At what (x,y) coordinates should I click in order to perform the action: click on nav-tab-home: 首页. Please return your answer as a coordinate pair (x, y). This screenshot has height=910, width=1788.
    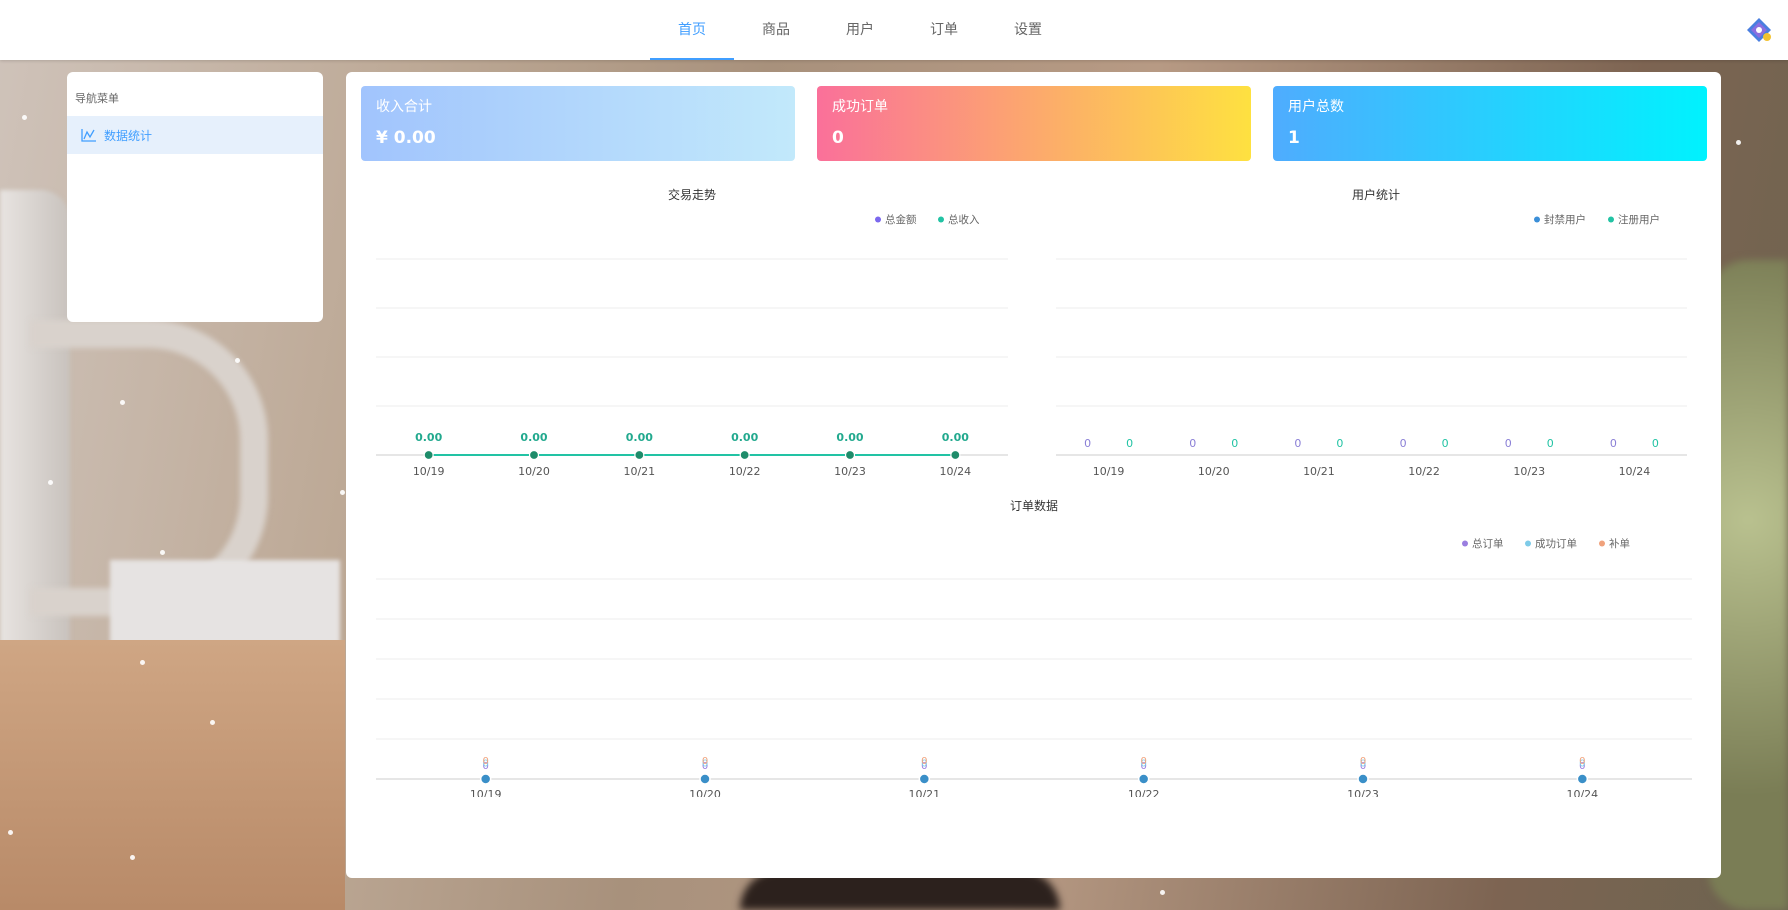
    Looking at the image, I should click on (692, 30).